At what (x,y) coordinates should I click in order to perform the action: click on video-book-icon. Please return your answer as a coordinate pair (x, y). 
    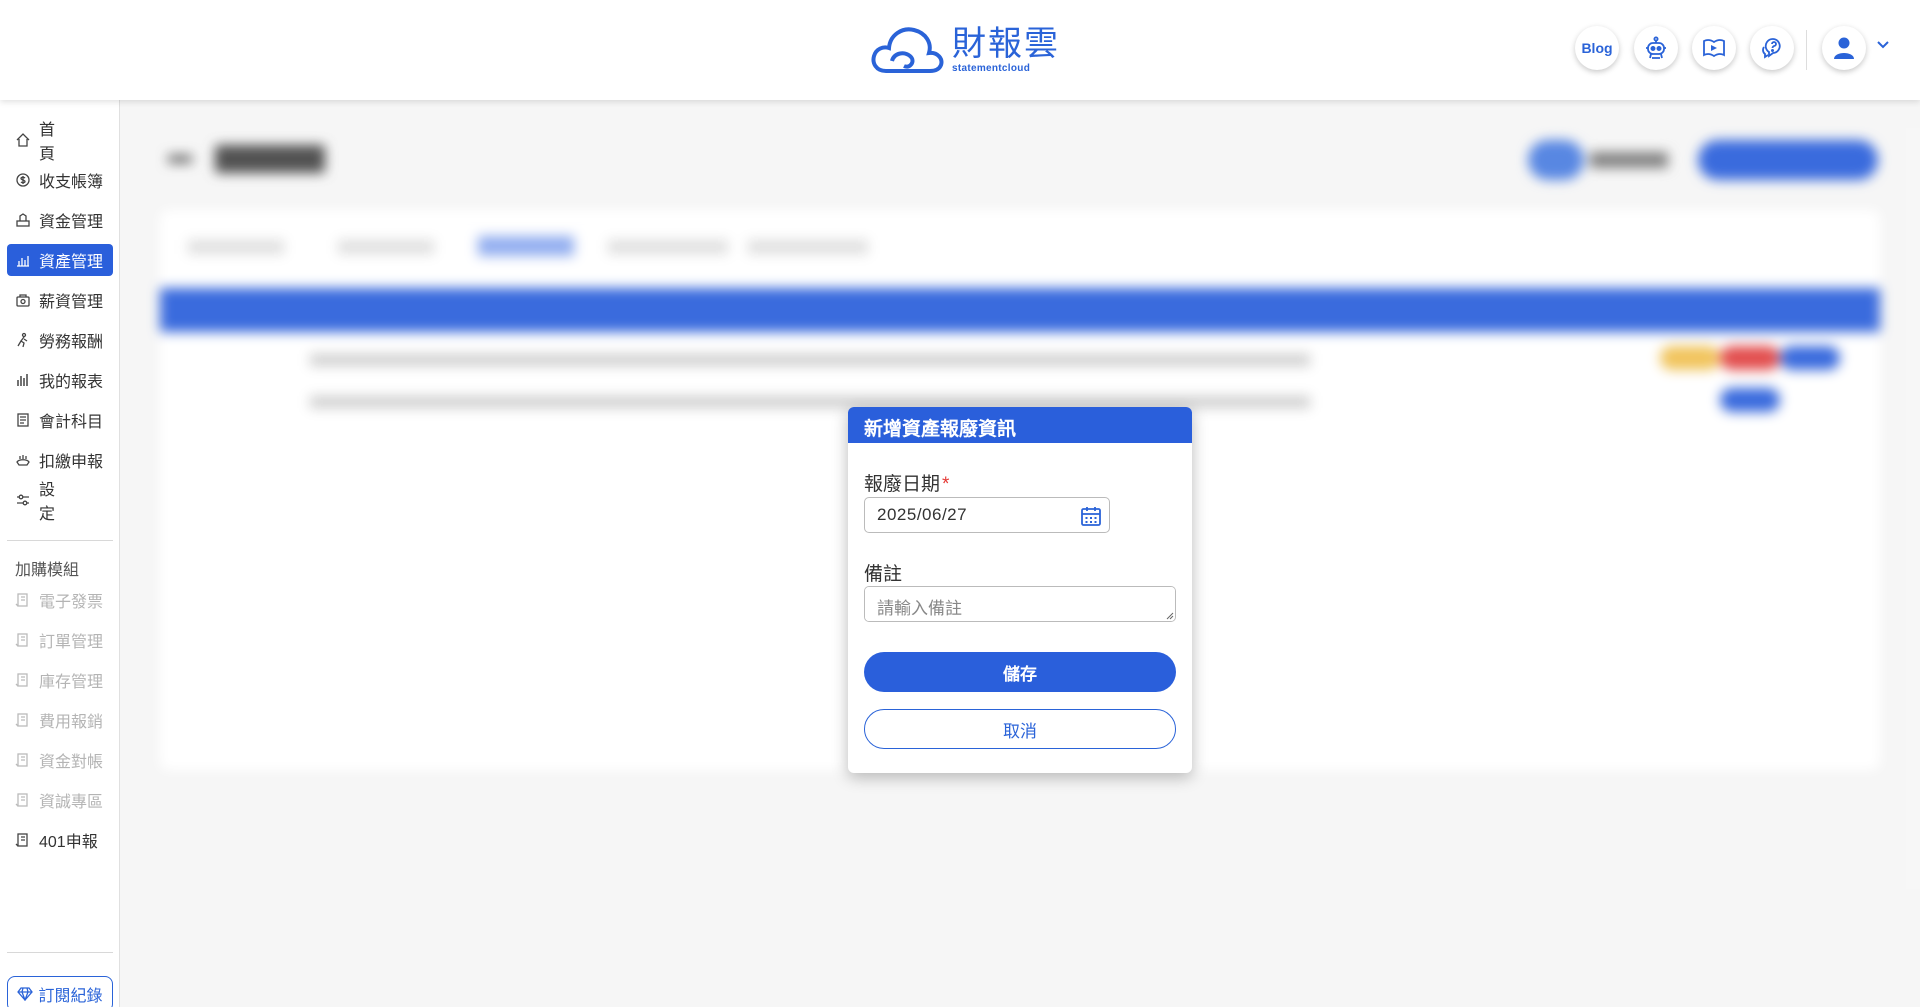
    Looking at the image, I should click on (1714, 48).